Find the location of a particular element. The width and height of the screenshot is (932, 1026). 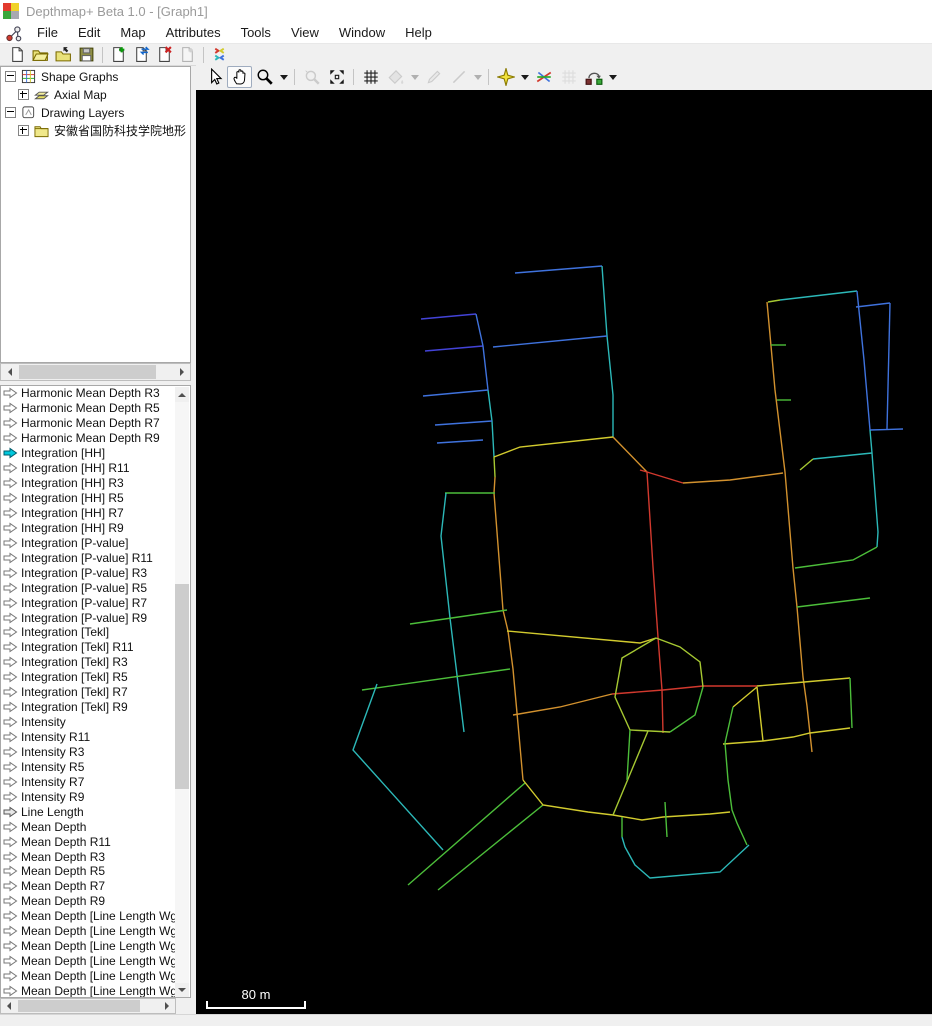

attribute-list-item: Mean Depth R3 is located at coordinates (88, 856).